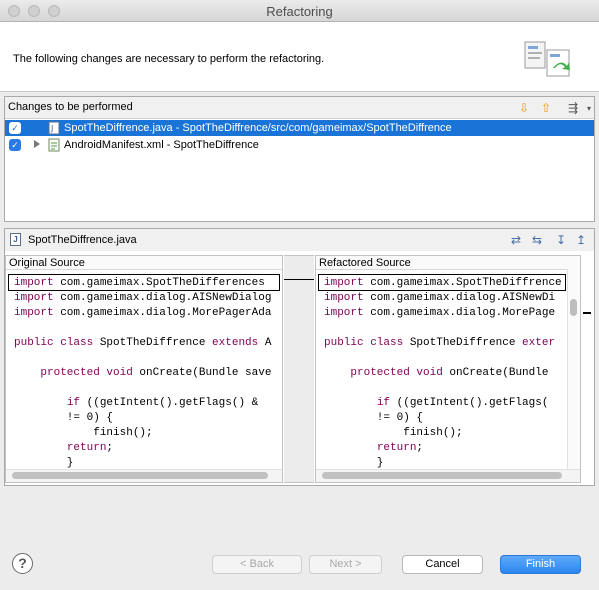 The image size is (599, 590). What do you see at coordinates (589, 108) in the screenshot?
I see `chevron-down-icon: ▾` at bounding box center [589, 108].